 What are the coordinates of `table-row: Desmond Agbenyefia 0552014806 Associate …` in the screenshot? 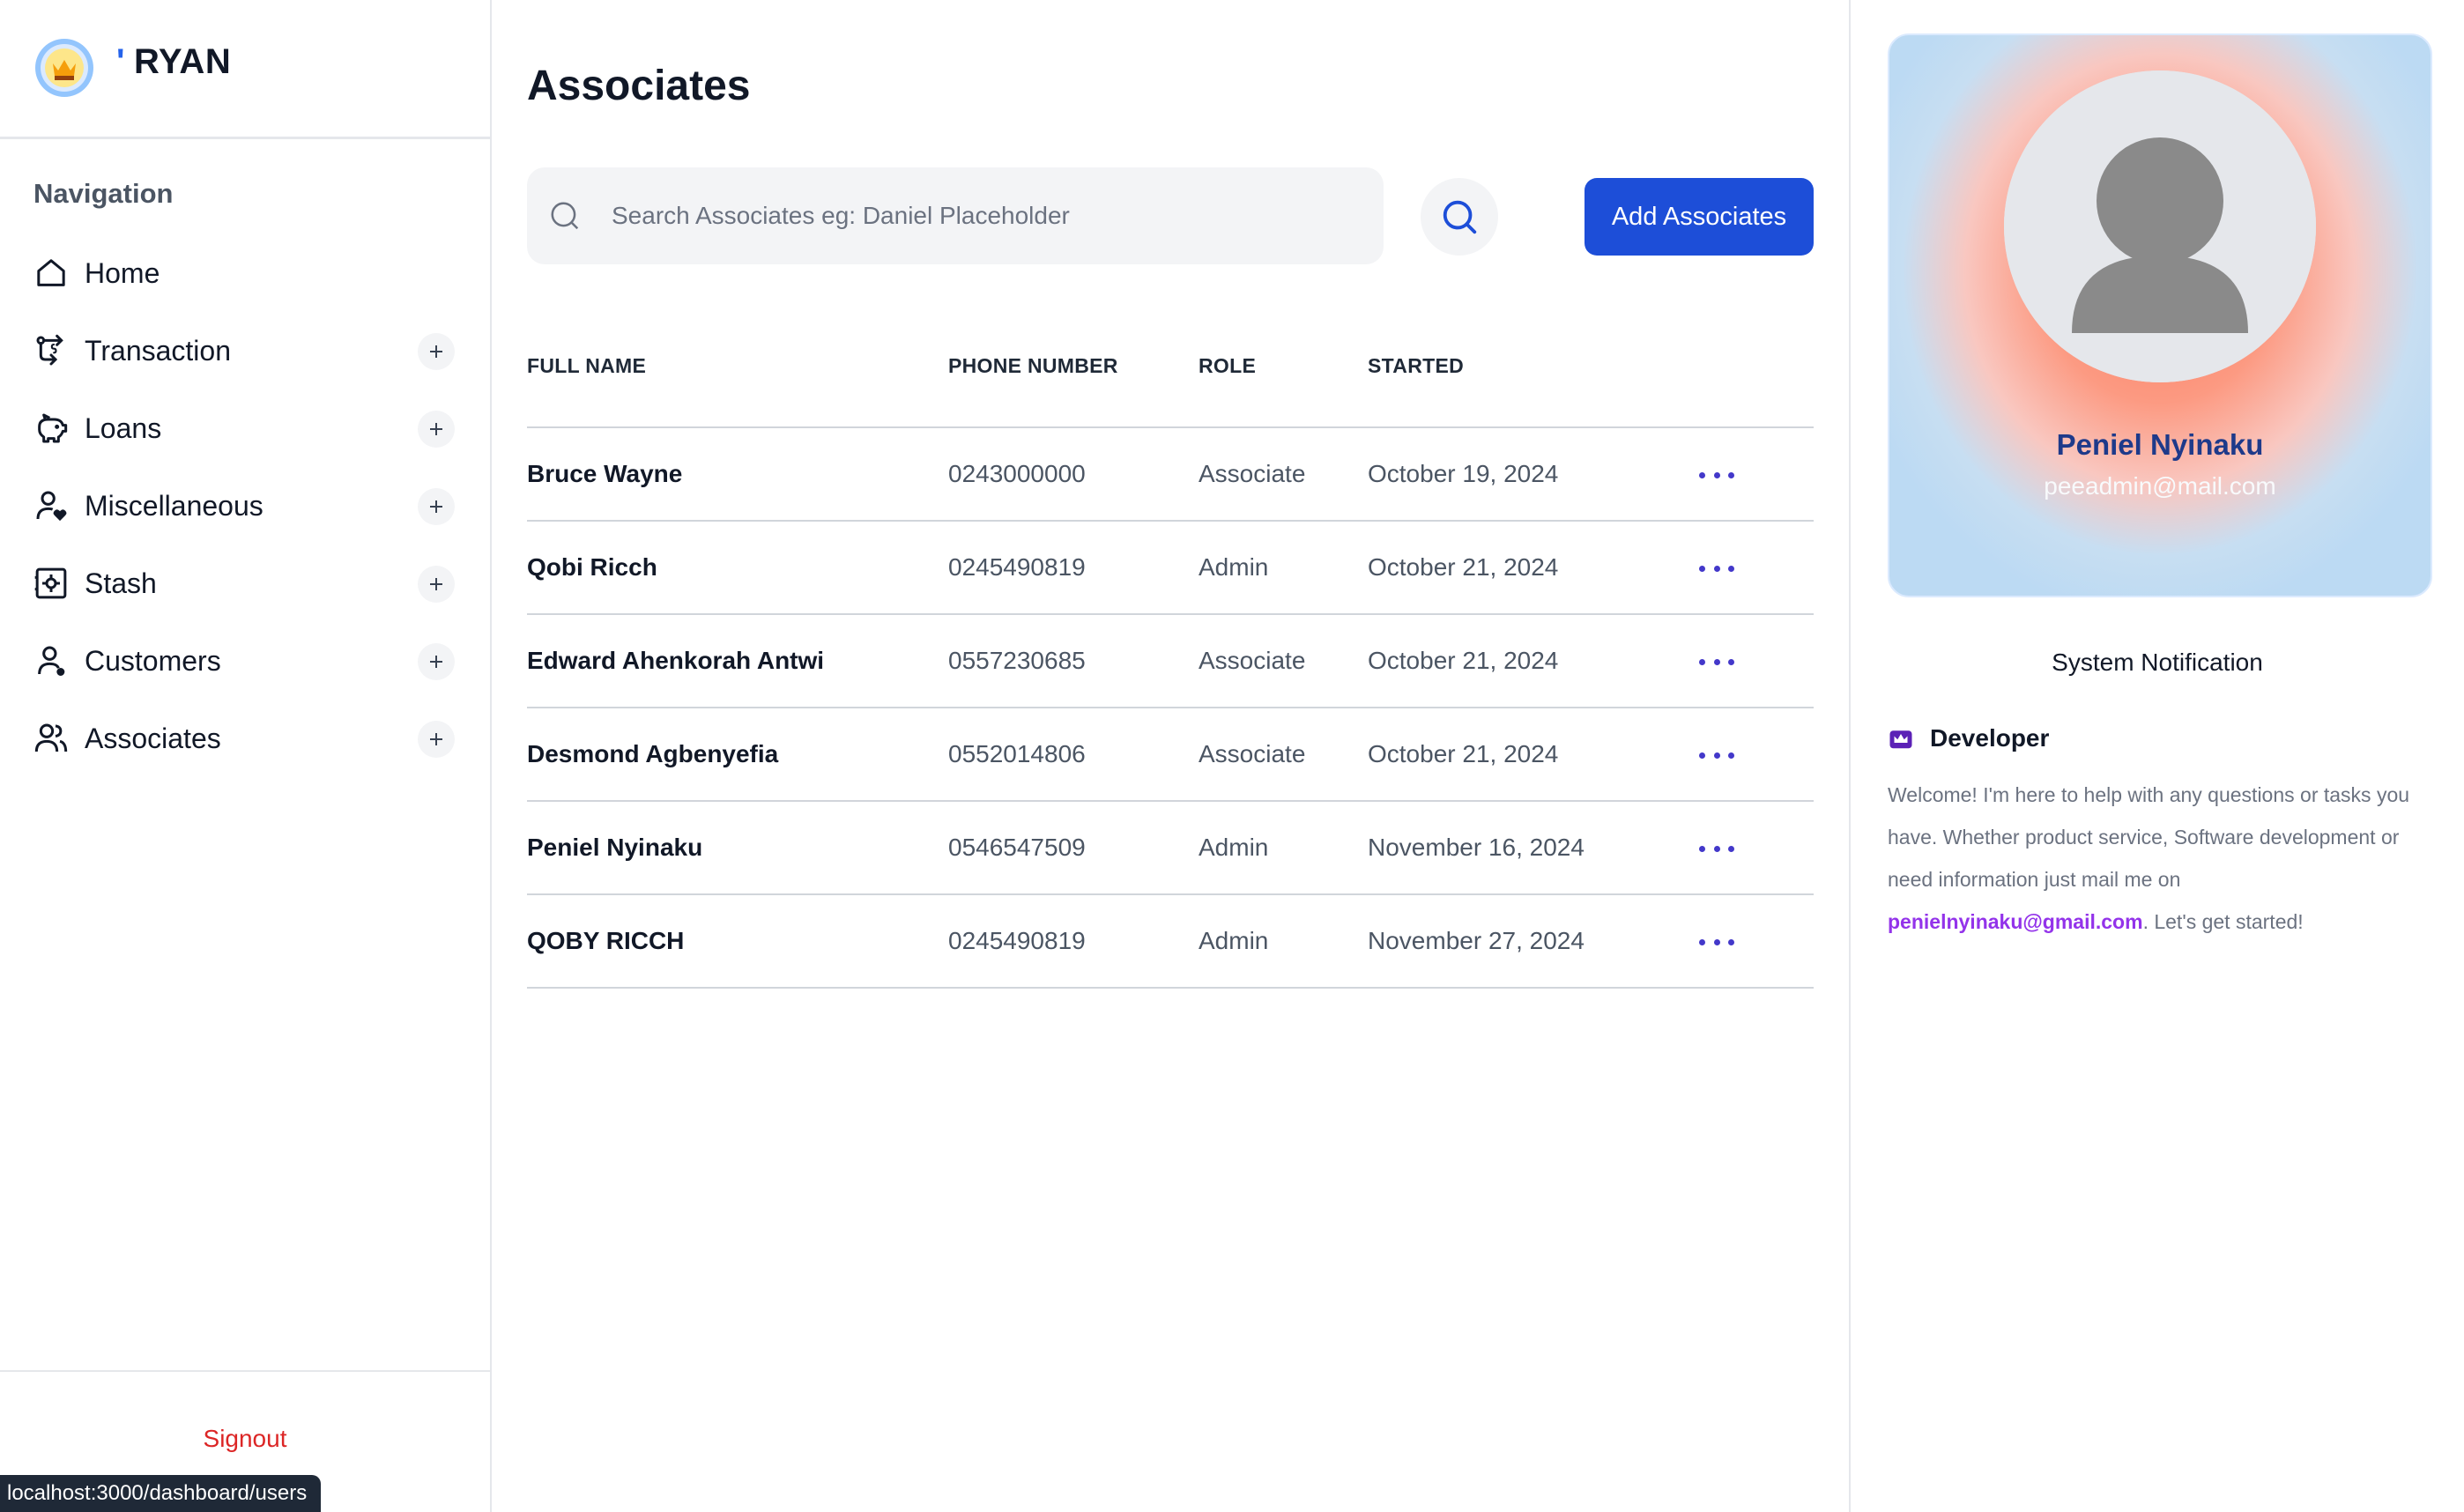 It's located at (1170, 755).